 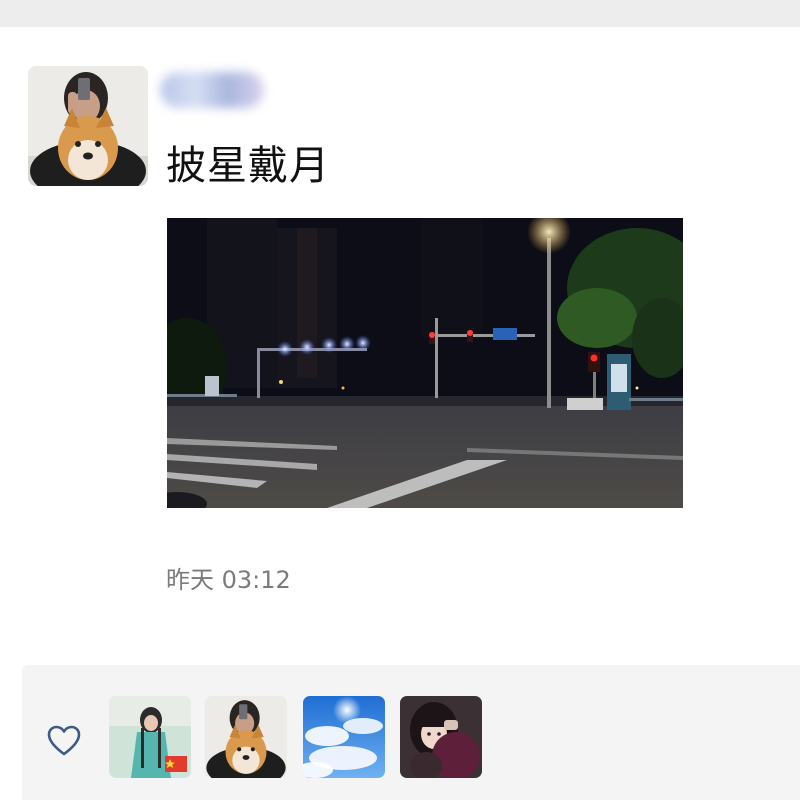 I want to click on post-timestamp: 昨天 03:12, so click(x=228, y=580).